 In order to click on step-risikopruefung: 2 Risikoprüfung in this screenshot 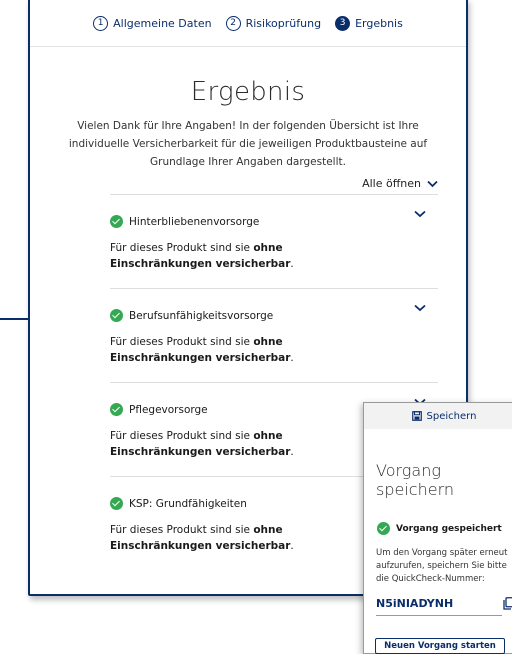, I will do `click(273, 23)`.